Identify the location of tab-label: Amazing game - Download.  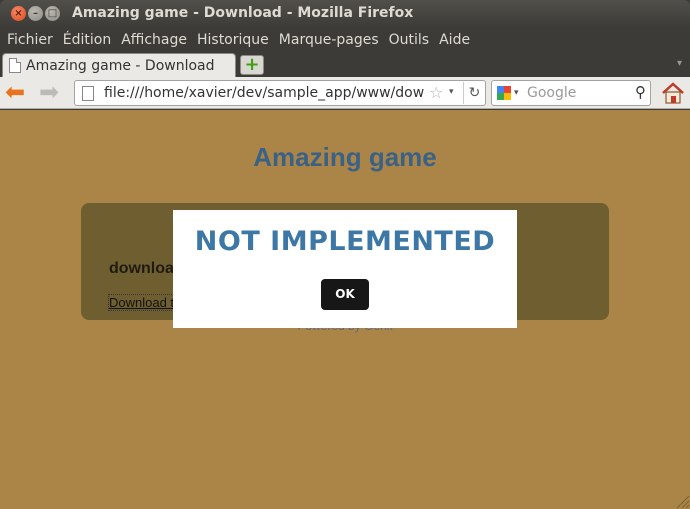
(120, 65).